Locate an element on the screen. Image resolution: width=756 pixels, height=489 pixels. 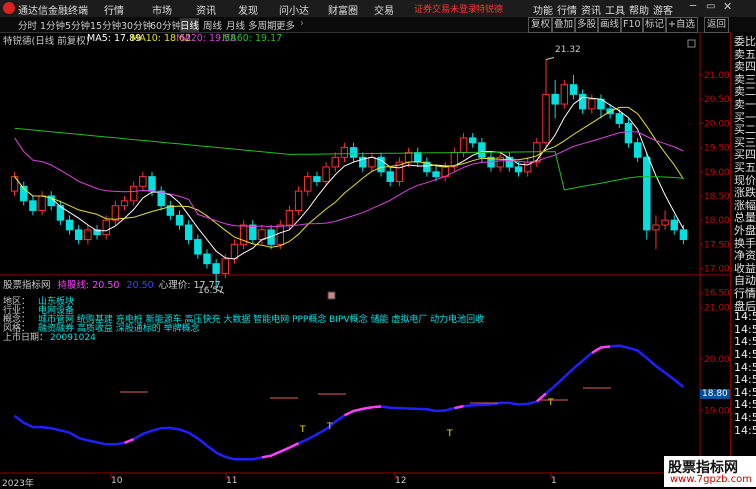
app-name: 通达信金融终端 is located at coordinates (53, 11).